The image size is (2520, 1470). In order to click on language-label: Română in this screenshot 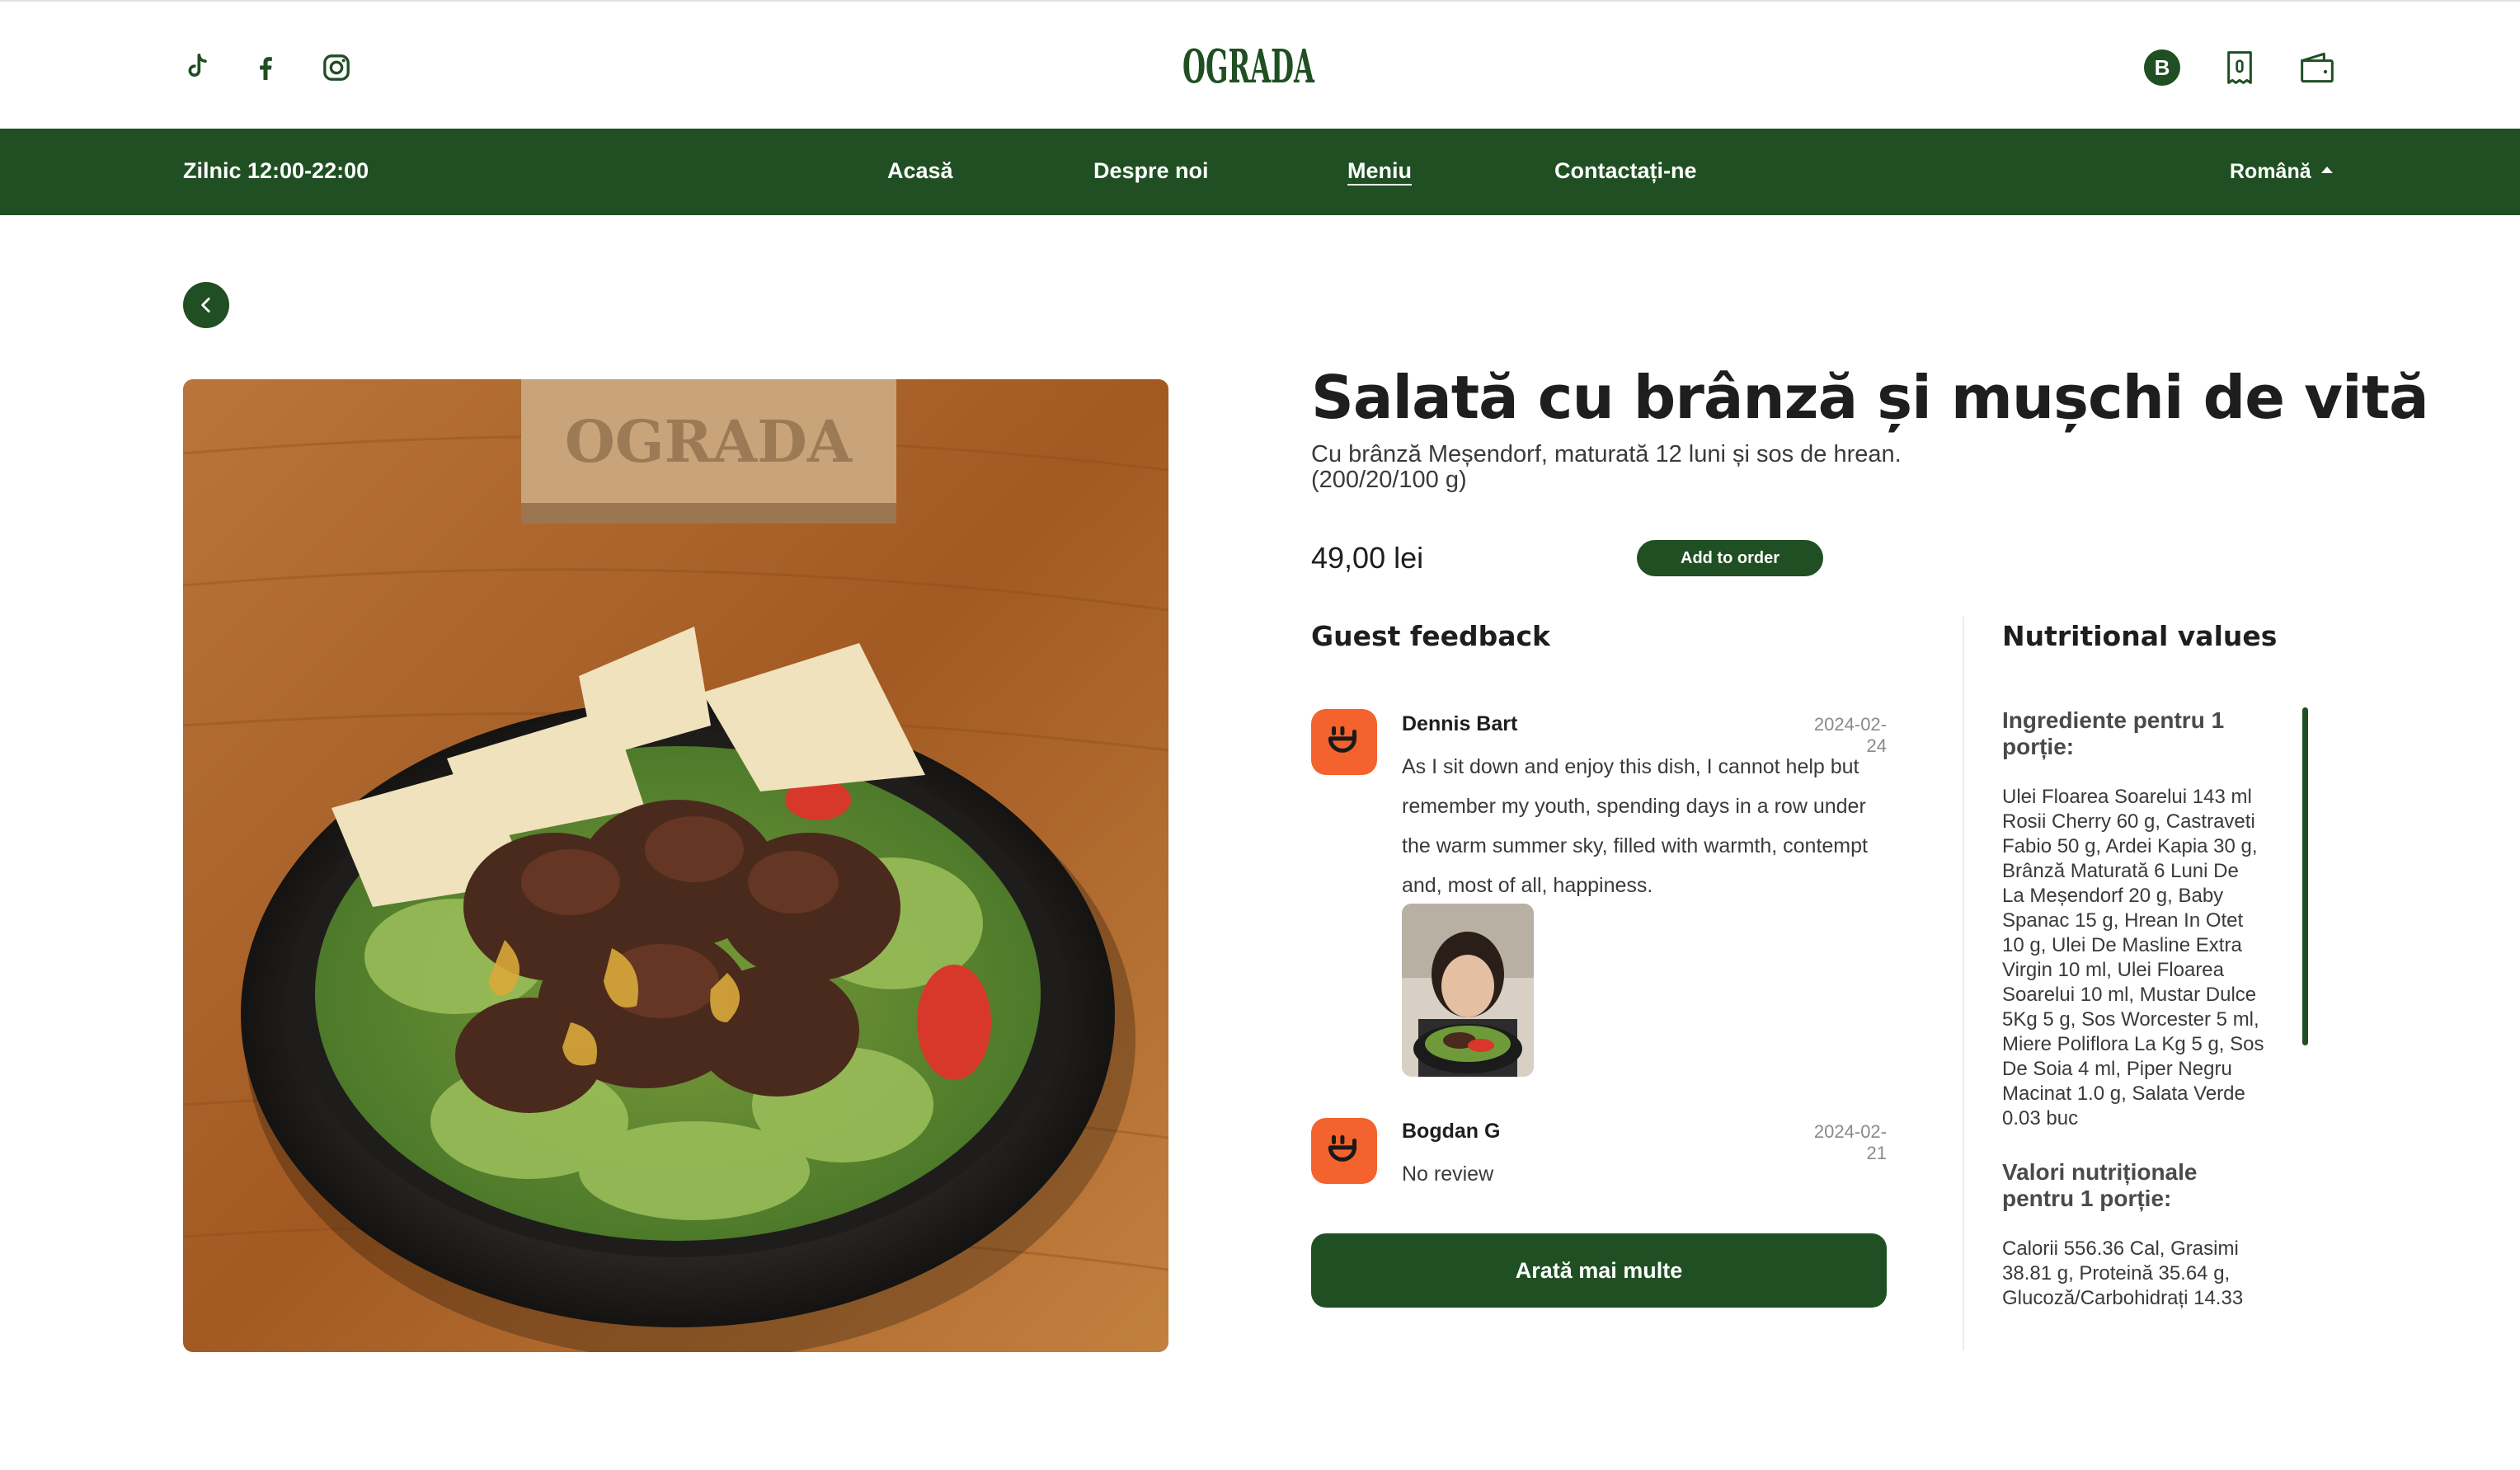, I will do `click(2270, 171)`.